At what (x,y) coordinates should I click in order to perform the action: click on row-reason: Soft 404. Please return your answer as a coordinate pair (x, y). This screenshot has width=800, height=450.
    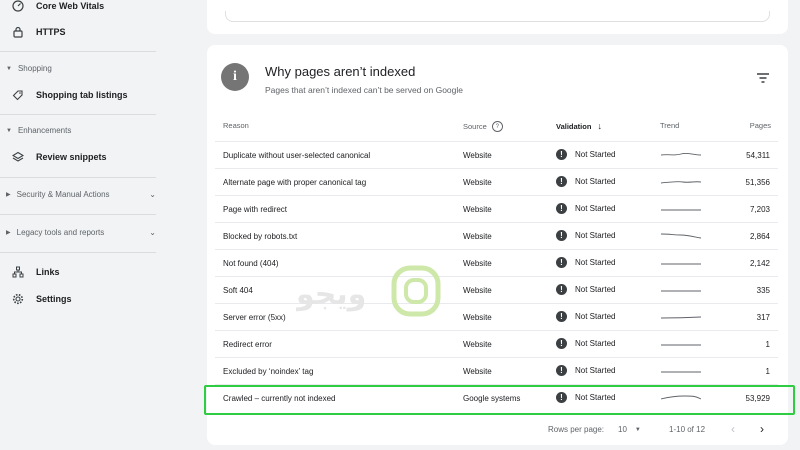
    Looking at the image, I should click on (238, 290).